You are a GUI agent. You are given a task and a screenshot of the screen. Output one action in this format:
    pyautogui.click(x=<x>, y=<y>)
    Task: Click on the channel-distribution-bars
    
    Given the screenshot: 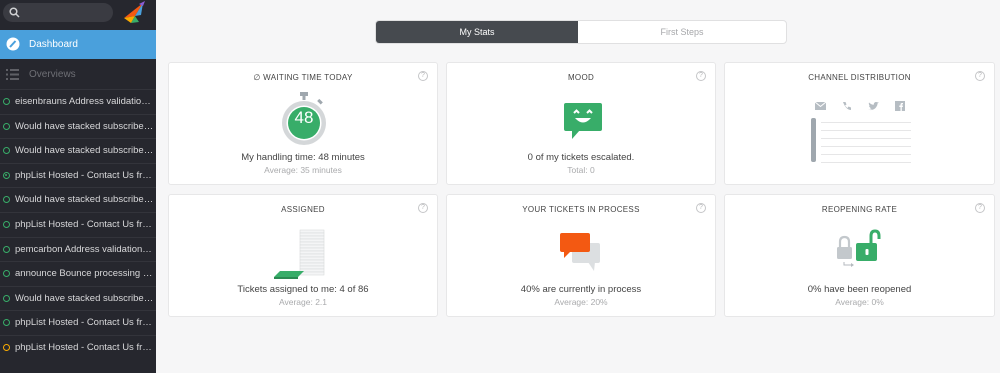 What is the action you would take?
    pyautogui.click(x=861, y=141)
    